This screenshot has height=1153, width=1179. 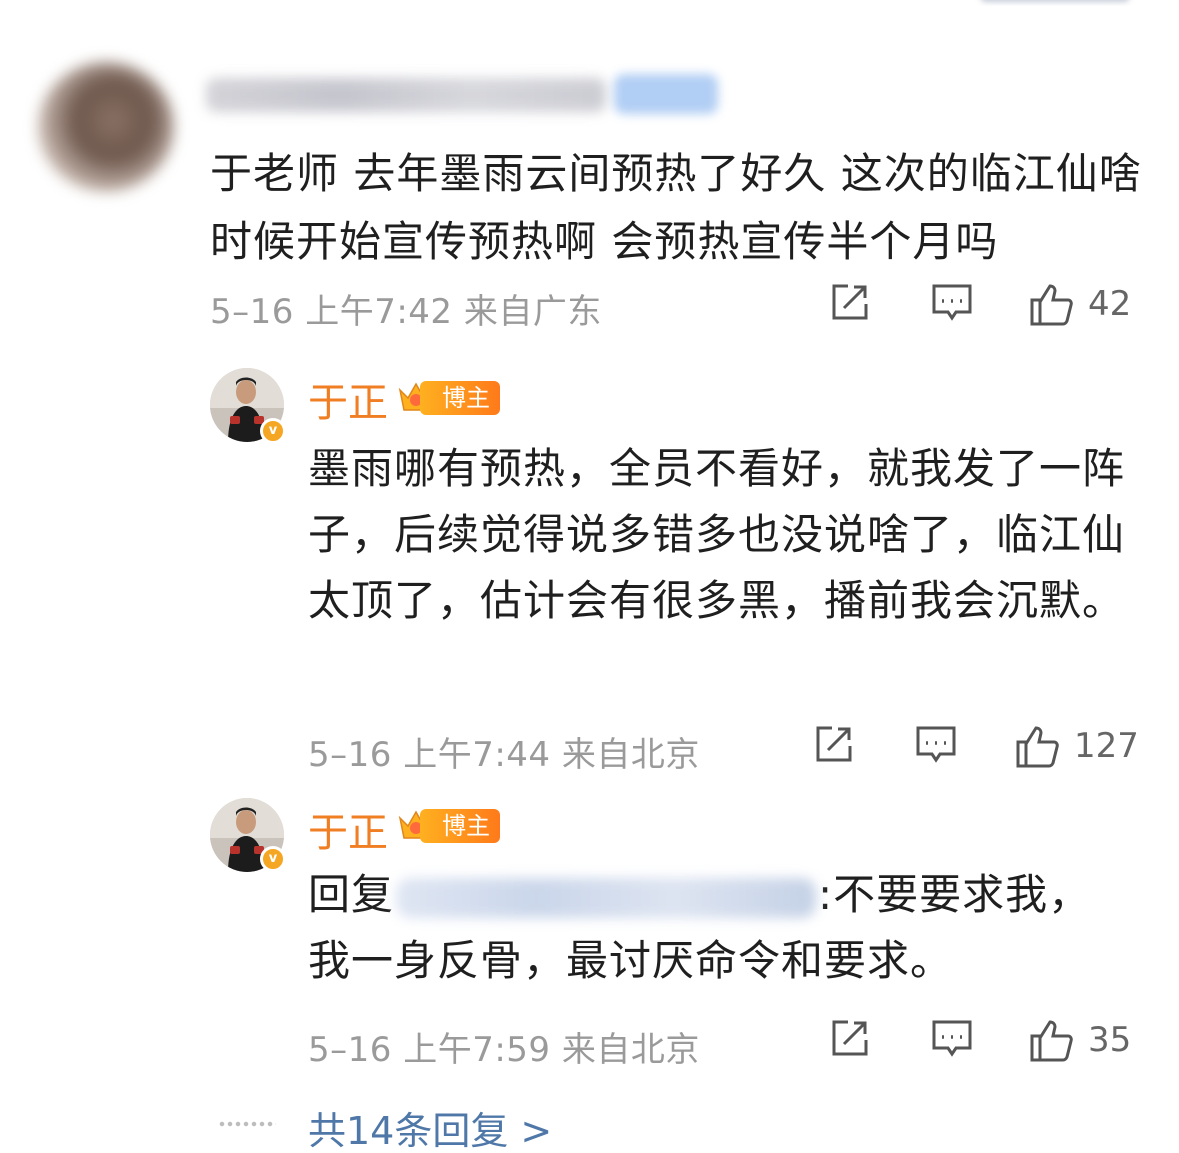 I want to click on comment-actions: 42, so click(x=985, y=305).